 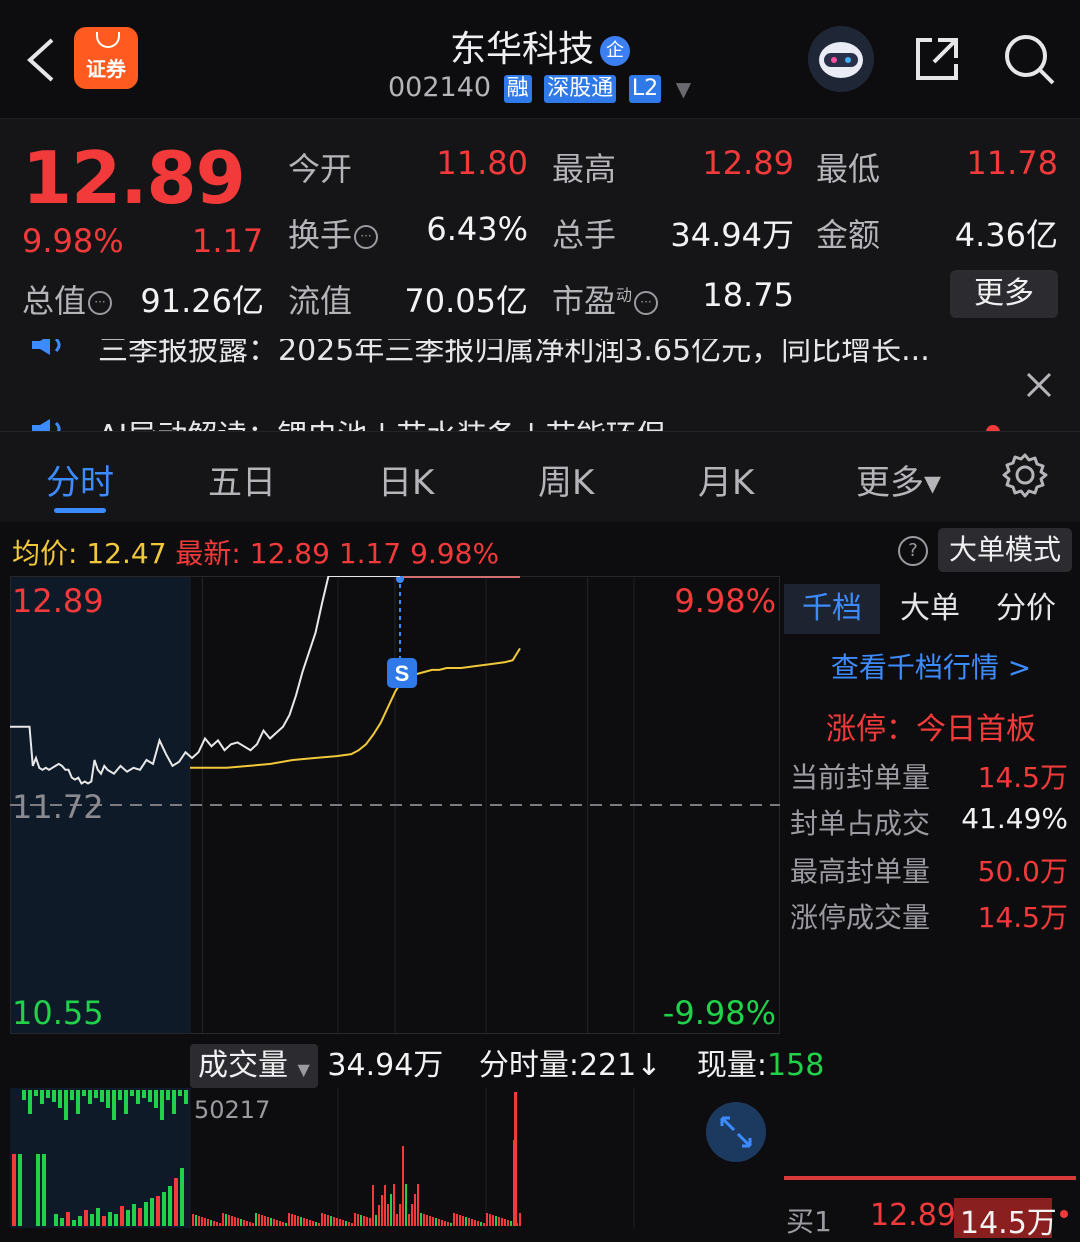 What do you see at coordinates (566, 479) in the screenshot?
I see `tab-weekly-k: 周K` at bounding box center [566, 479].